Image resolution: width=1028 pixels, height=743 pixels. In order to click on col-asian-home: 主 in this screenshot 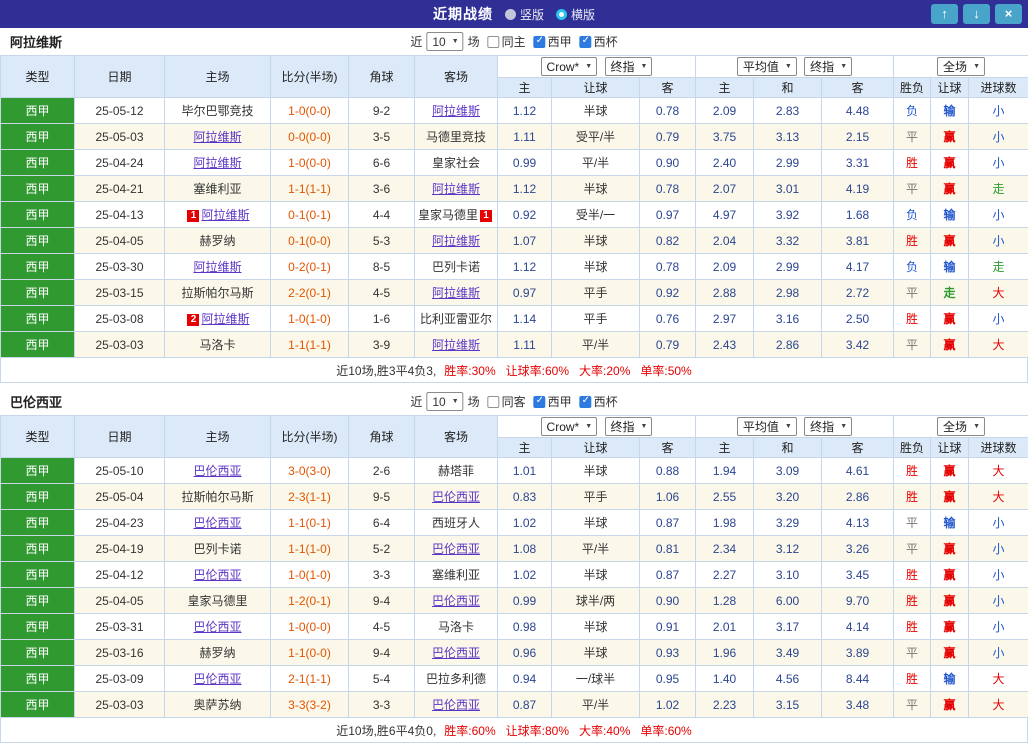, I will do `click(525, 88)`.